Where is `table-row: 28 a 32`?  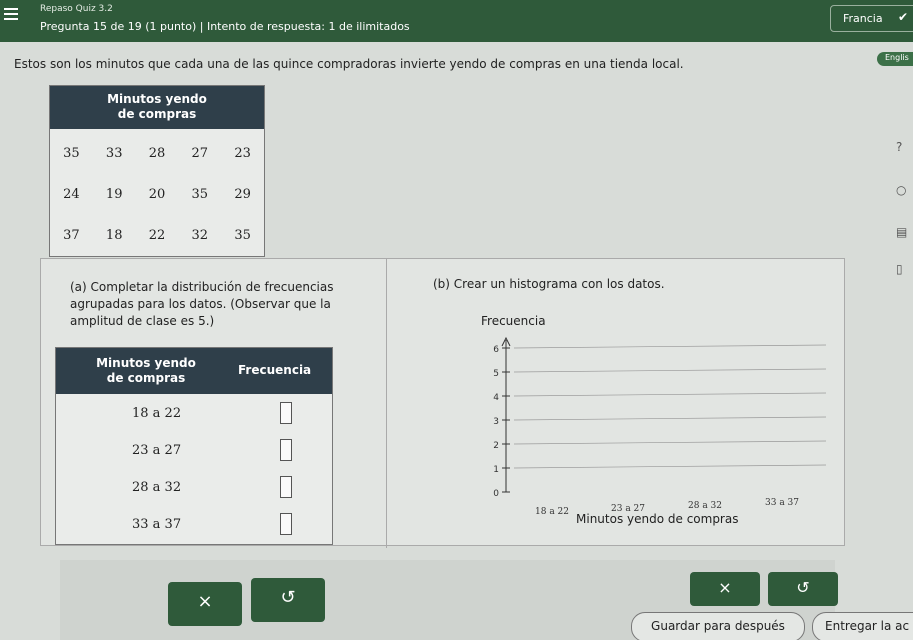
table-row: 28 a 32 is located at coordinates (194, 488).